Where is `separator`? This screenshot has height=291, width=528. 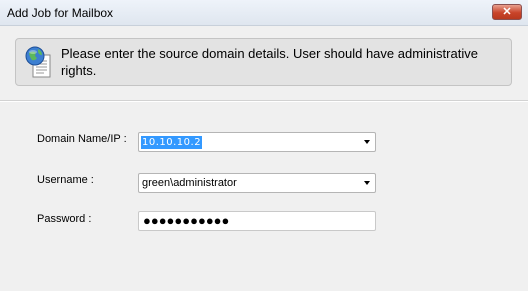
separator is located at coordinates (264, 101).